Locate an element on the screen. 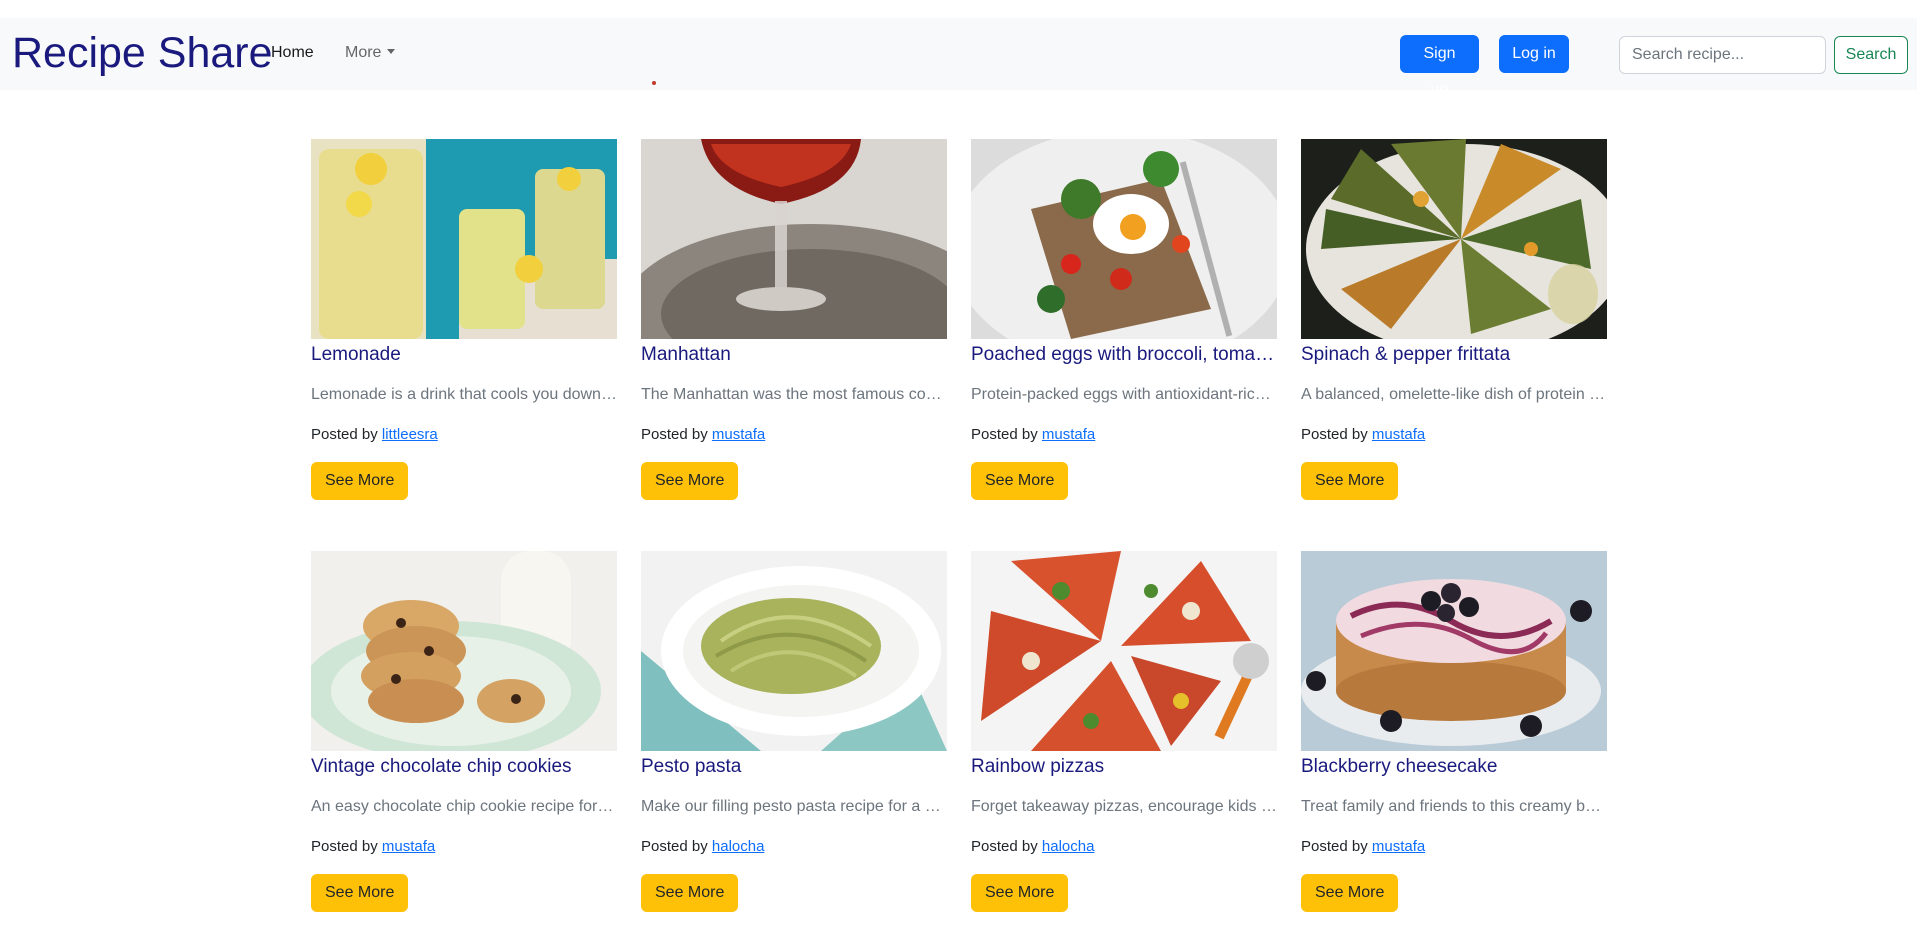 The width and height of the screenshot is (1917, 949). brand-logo: Recipe Share is located at coordinates (142, 54).